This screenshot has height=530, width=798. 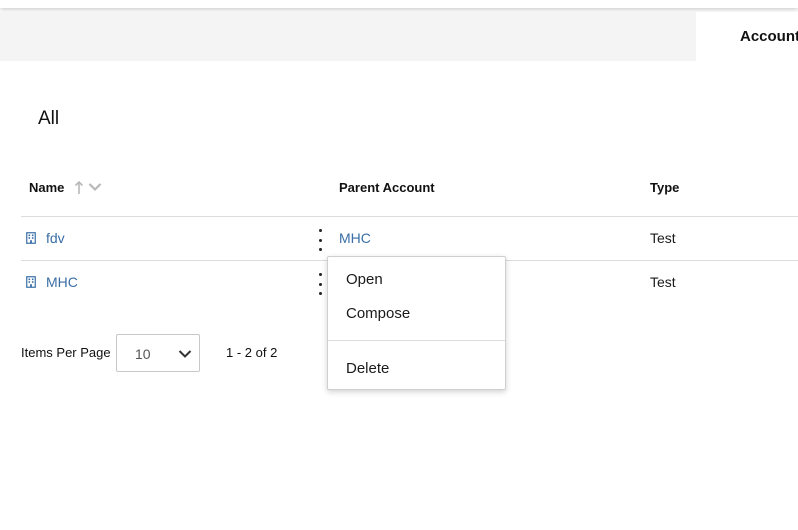 What do you see at coordinates (79, 187) in the screenshot?
I see `sort-ascending-icon` at bounding box center [79, 187].